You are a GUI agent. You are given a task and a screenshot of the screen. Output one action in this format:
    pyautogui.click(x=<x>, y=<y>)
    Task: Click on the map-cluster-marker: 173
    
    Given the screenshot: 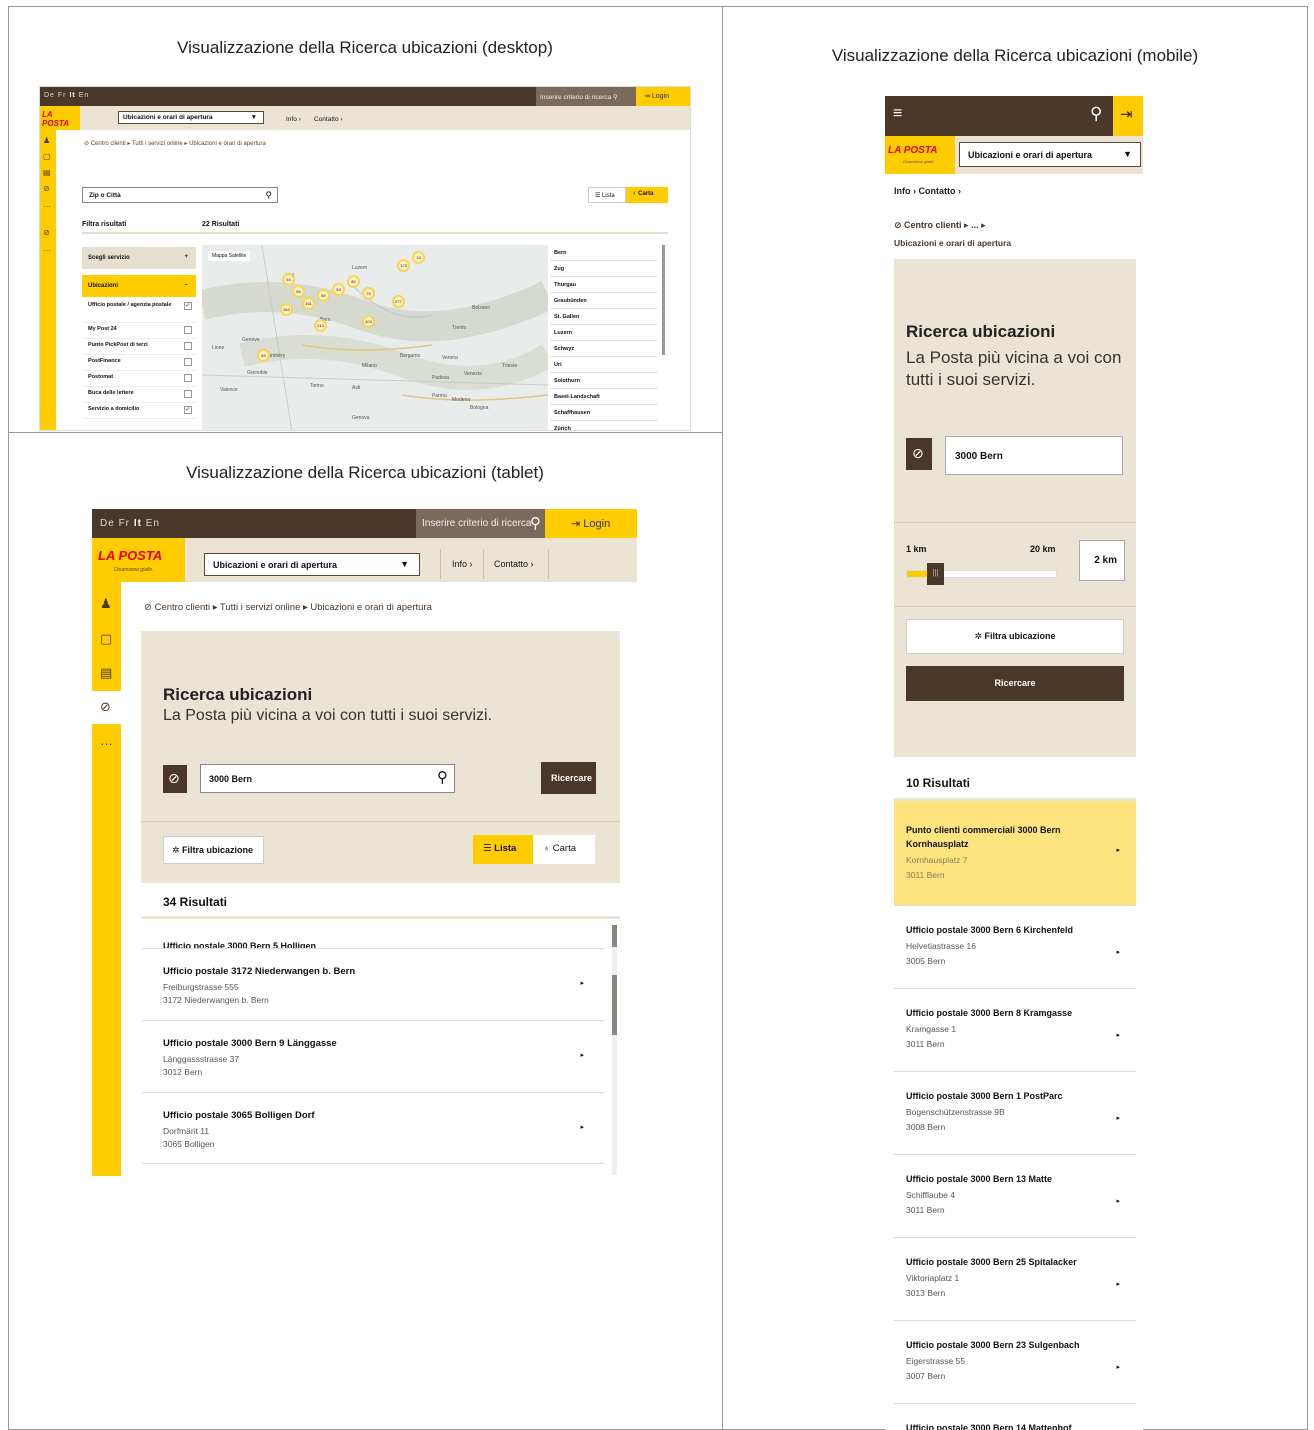 What is the action you would take?
    pyautogui.click(x=403, y=265)
    